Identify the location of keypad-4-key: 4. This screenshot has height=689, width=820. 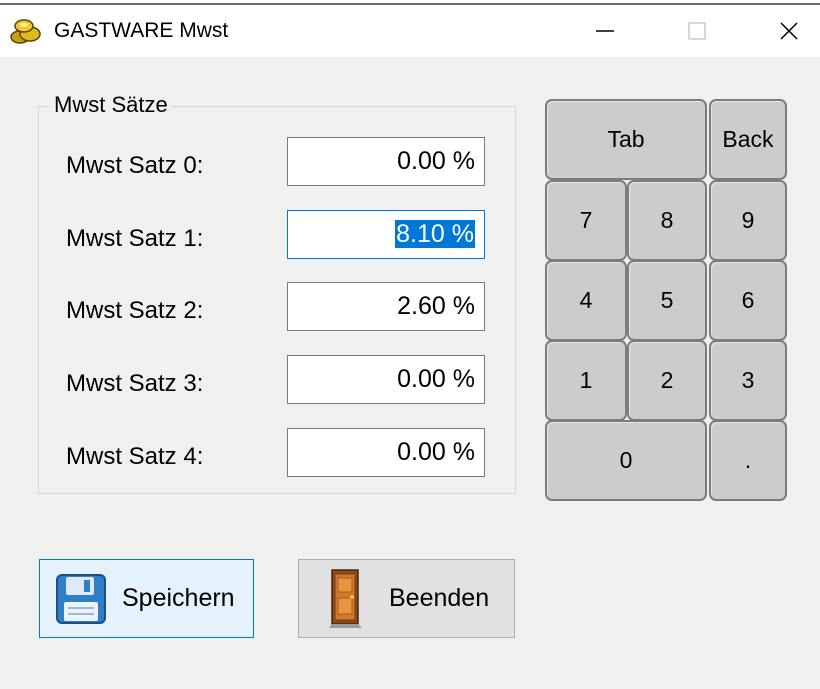
(586, 300).